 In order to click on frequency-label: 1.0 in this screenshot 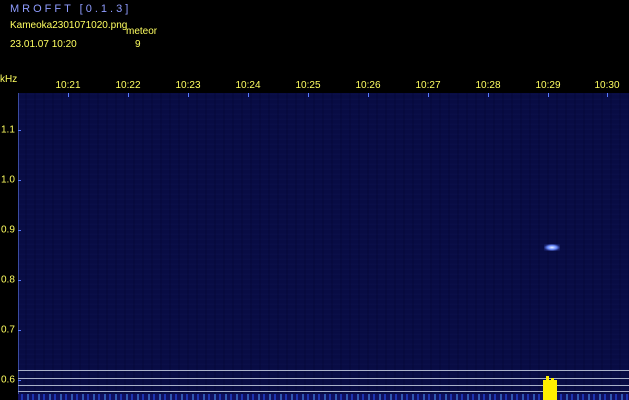, I will do `click(8, 180)`.